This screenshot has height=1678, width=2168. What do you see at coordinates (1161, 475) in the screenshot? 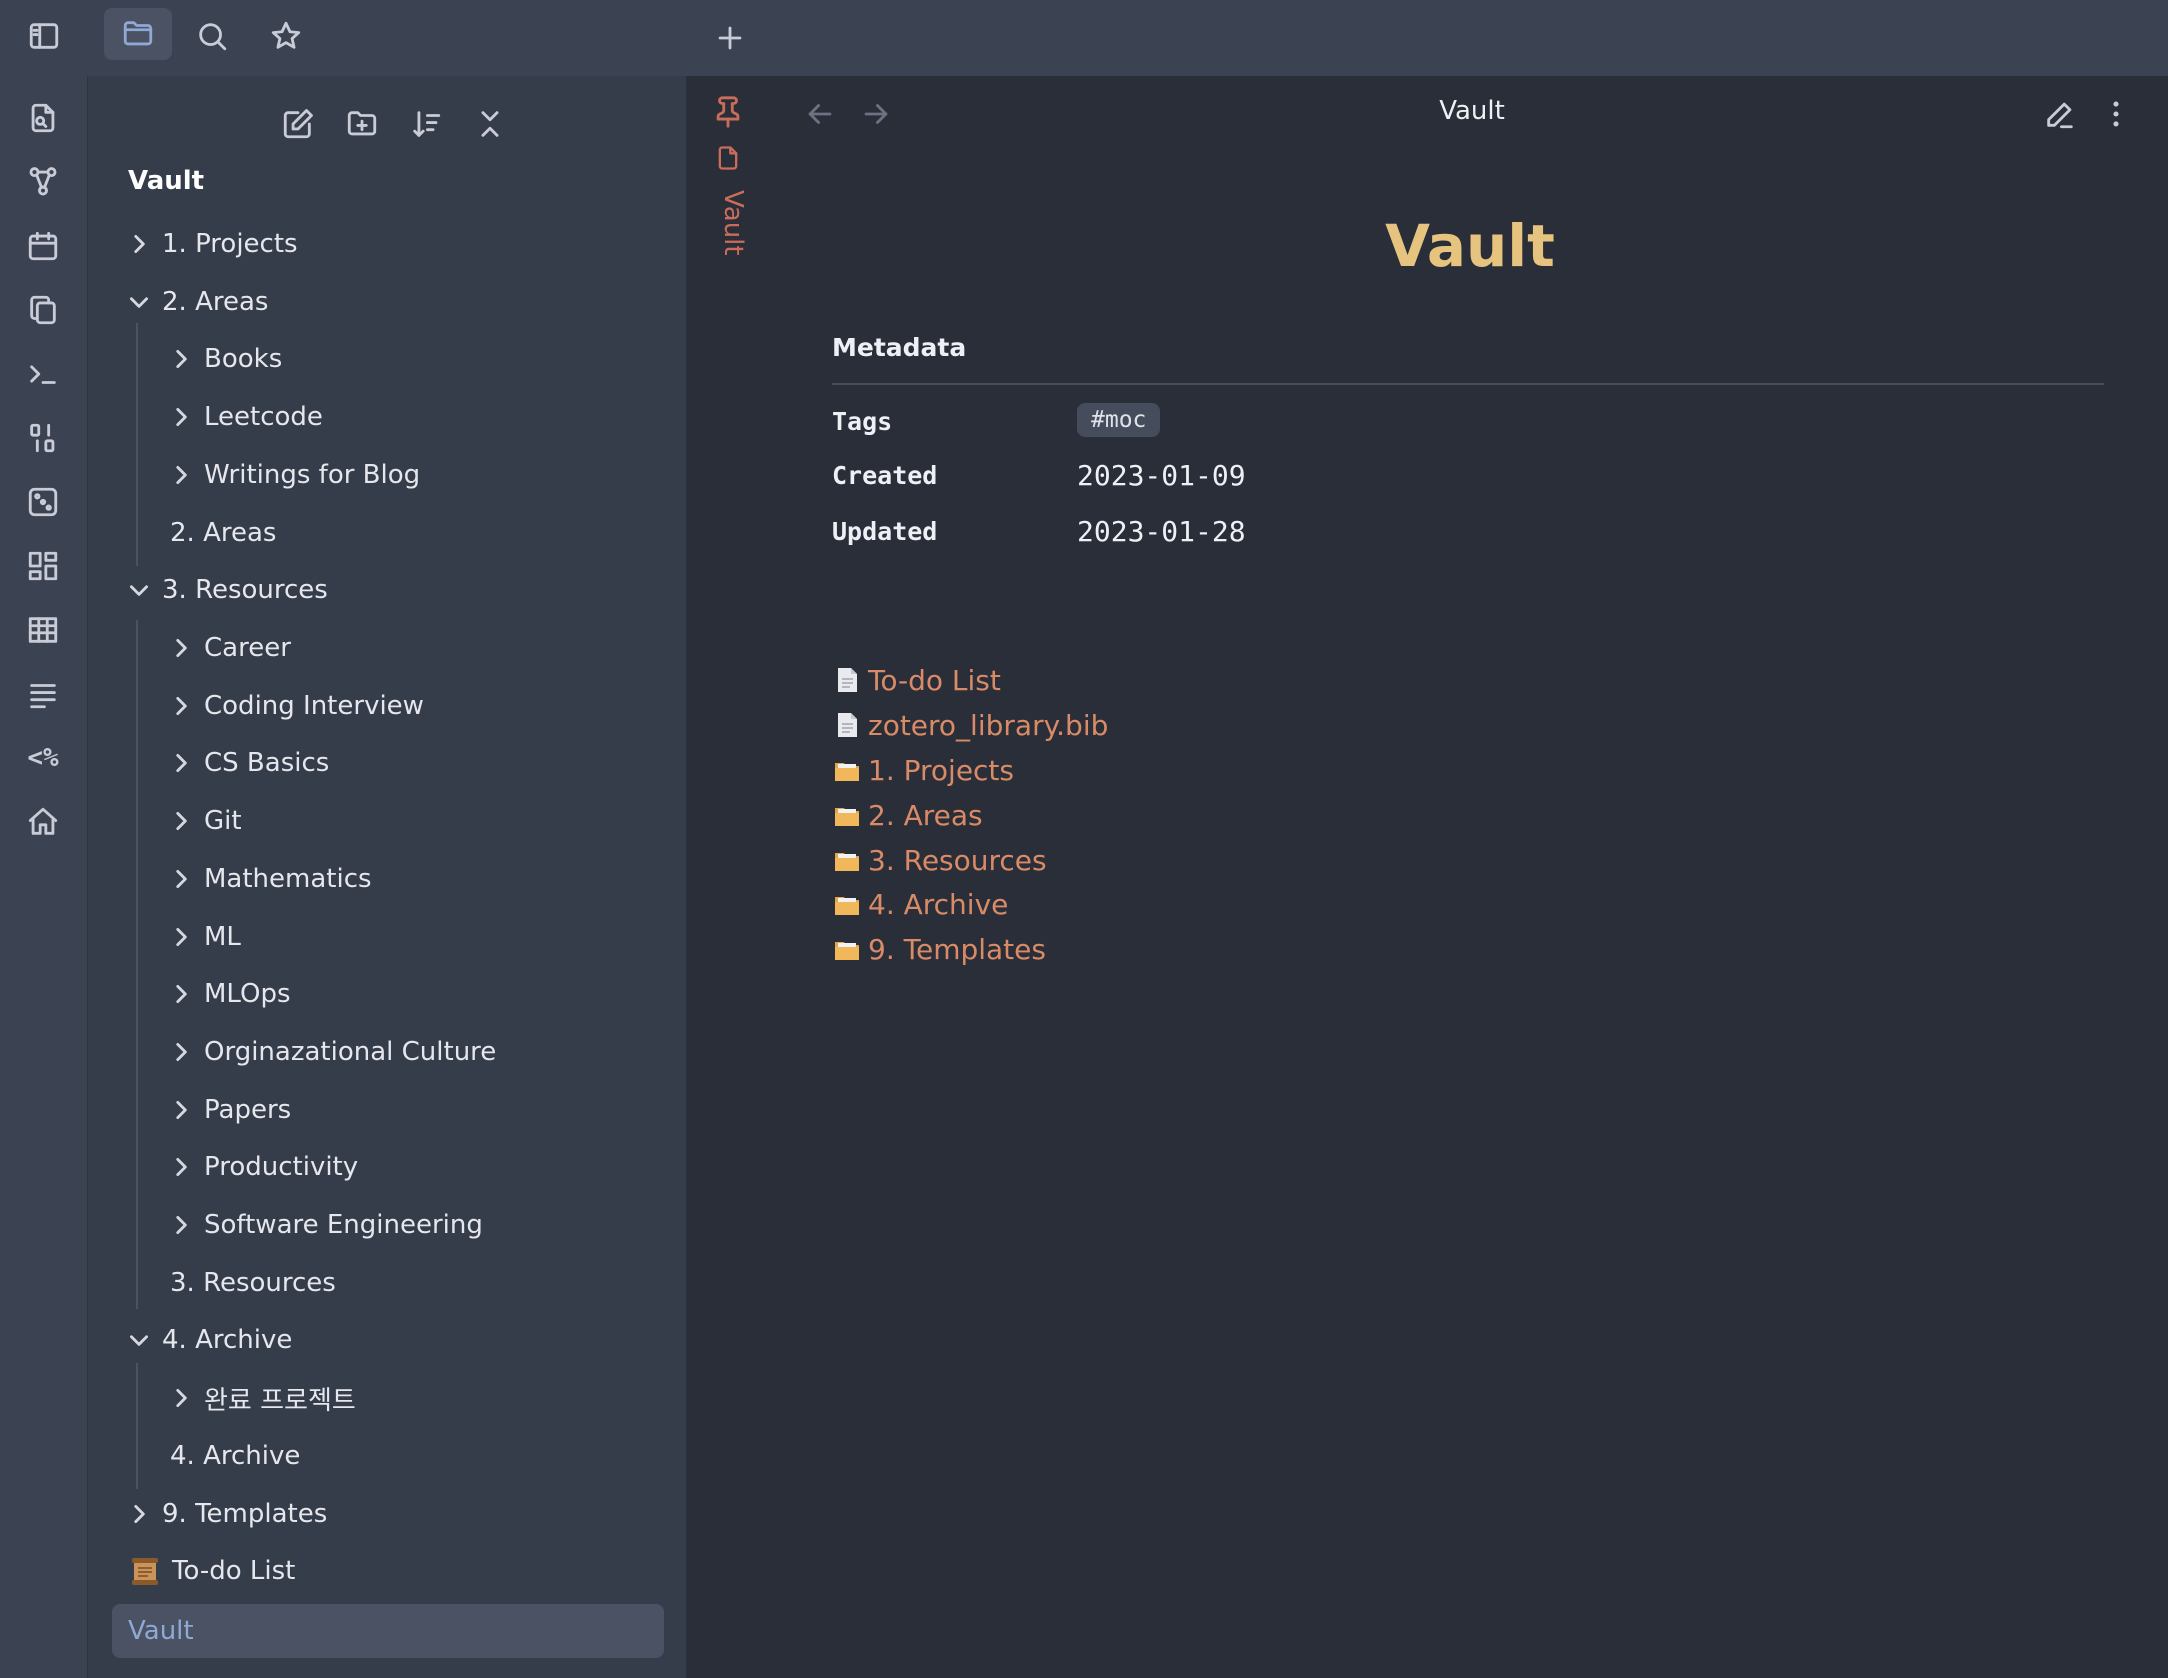
I see `metadata-value-created: 2023-01-09` at bounding box center [1161, 475].